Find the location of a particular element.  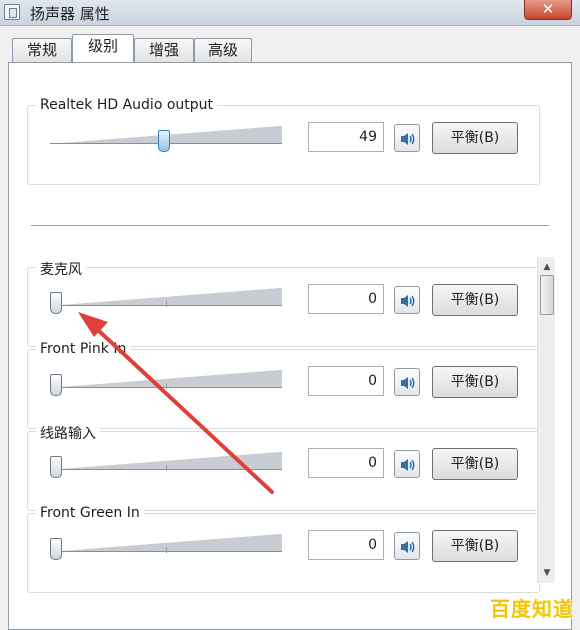

front-pink-in-mute-button is located at coordinates (407, 382).